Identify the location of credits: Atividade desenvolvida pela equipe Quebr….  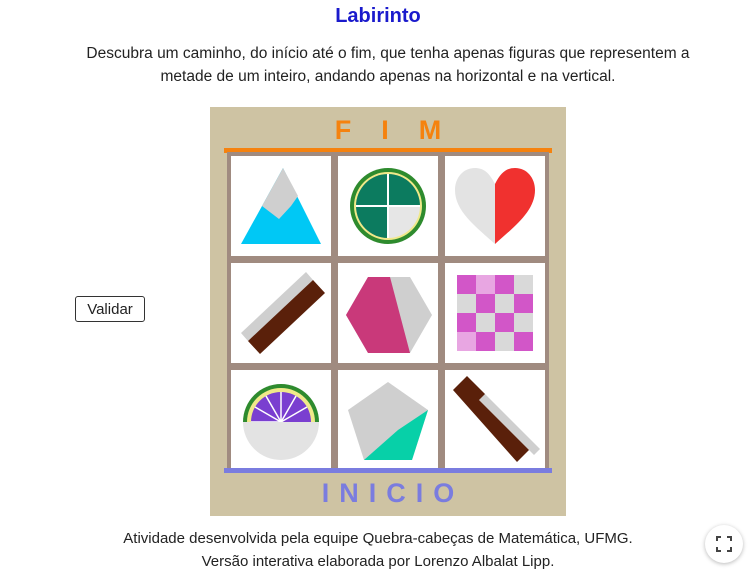
(378, 550).